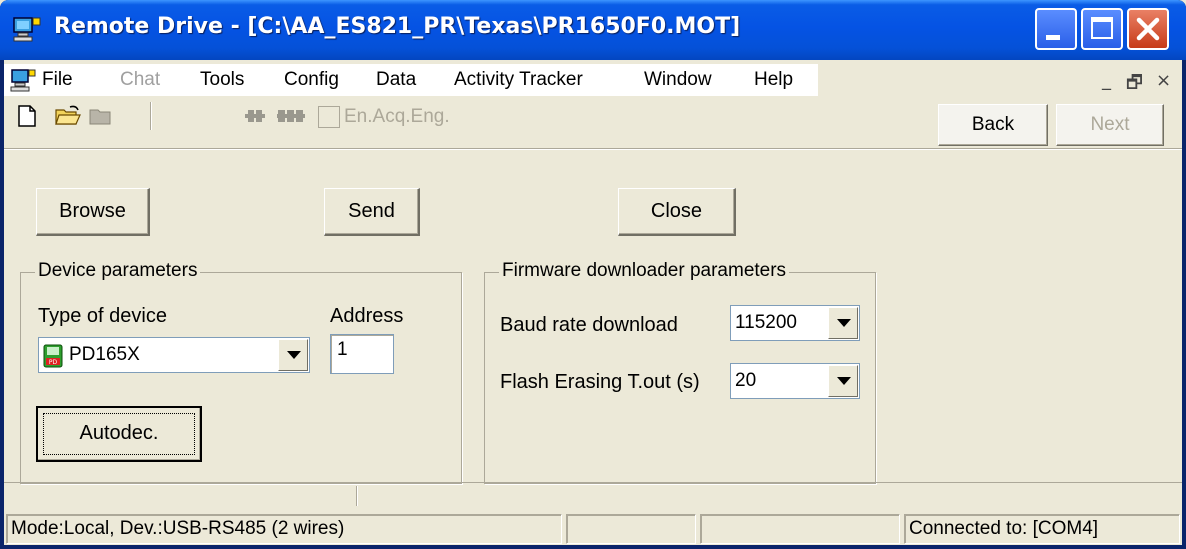  Describe the element at coordinates (311, 80) in the screenshot. I see `menu-config: Config` at that location.